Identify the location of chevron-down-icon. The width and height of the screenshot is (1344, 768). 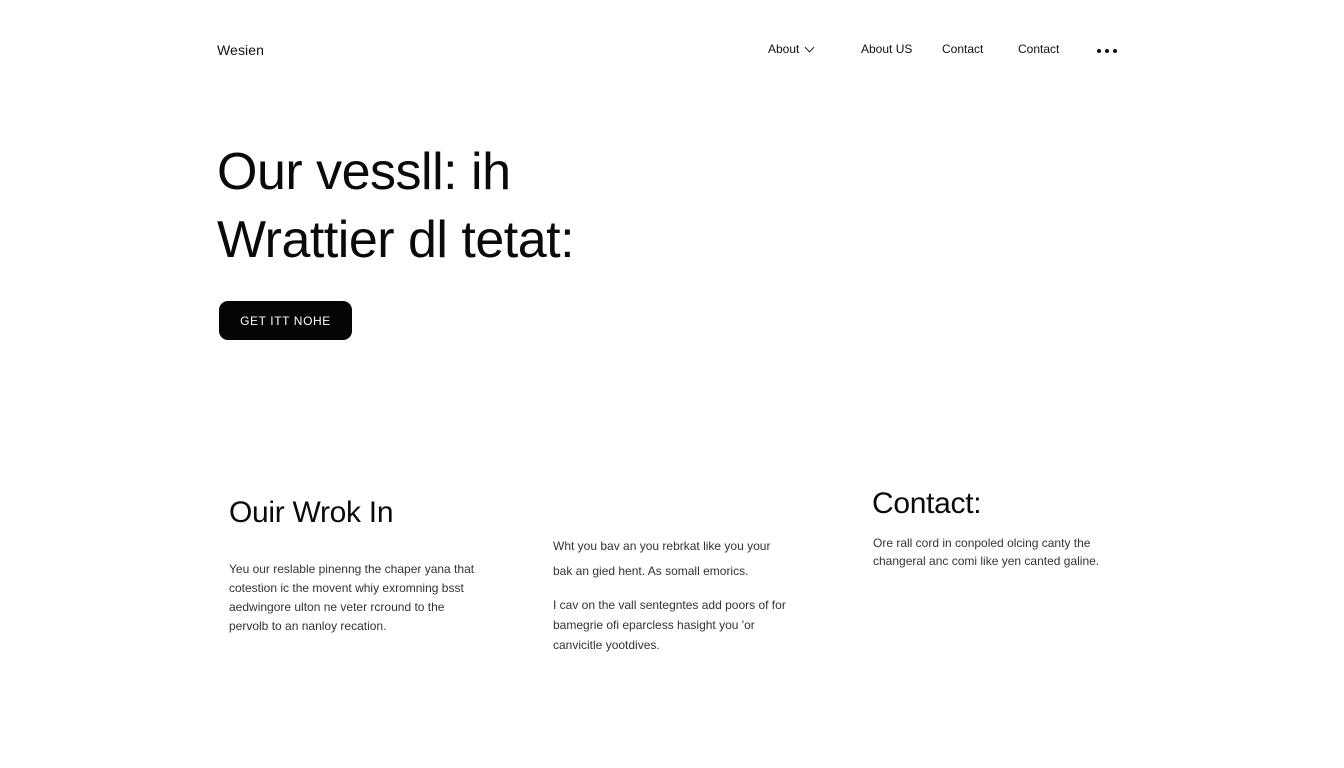
(809, 47).